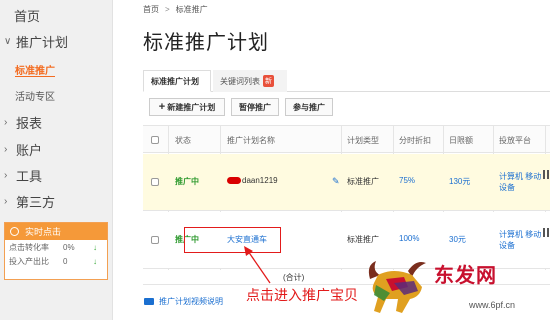 The width and height of the screenshot is (550, 320). I want to click on sub-item-activity: 活动专区, so click(35, 95).